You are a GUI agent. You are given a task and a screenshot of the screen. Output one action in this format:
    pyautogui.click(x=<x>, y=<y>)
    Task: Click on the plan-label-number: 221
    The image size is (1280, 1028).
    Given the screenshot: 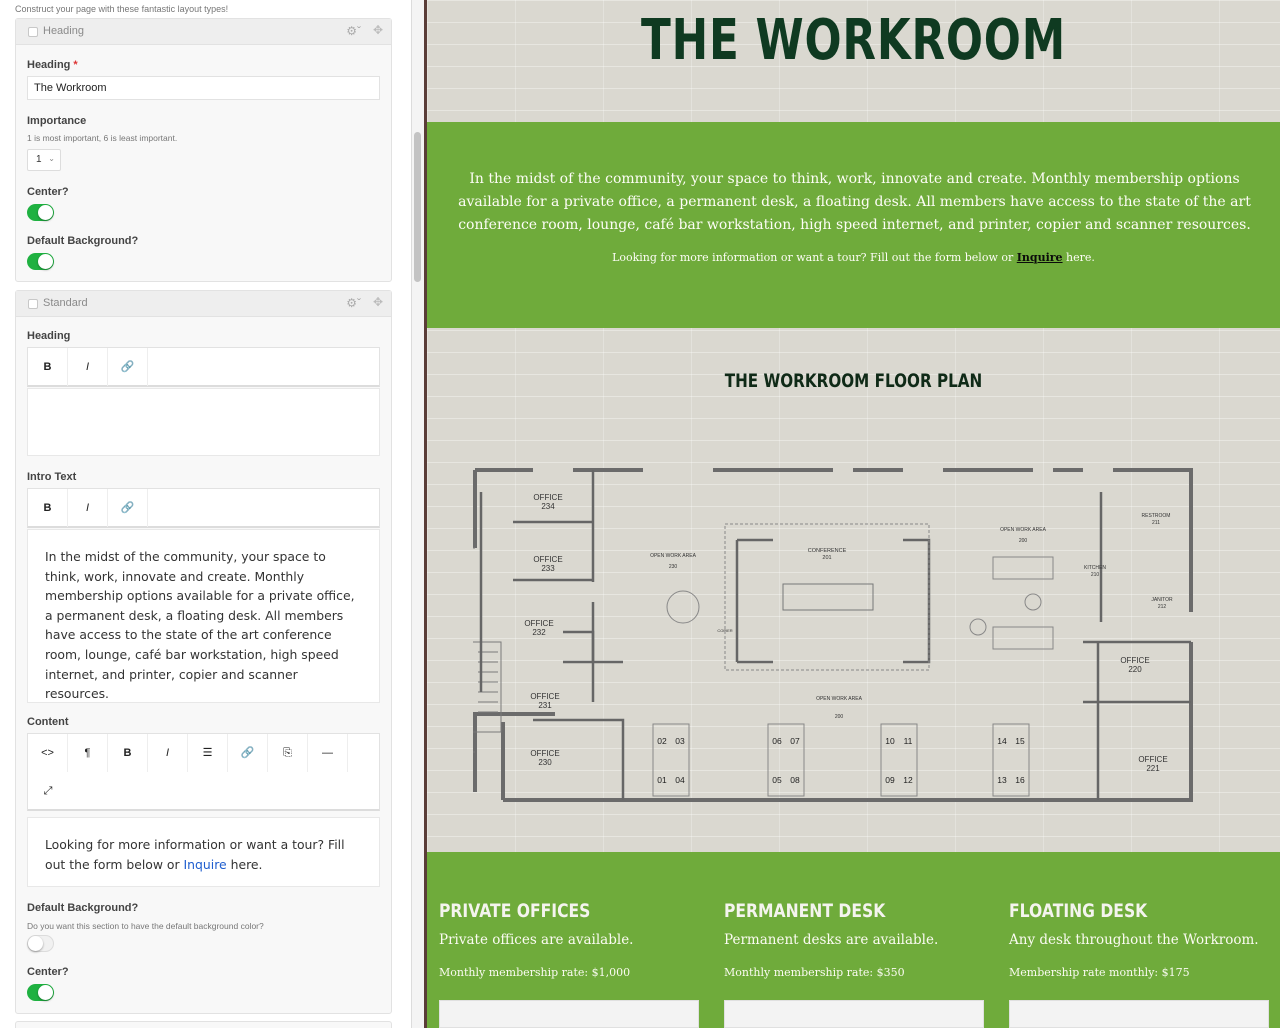 What is the action you would take?
    pyautogui.click(x=1153, y=768)
    